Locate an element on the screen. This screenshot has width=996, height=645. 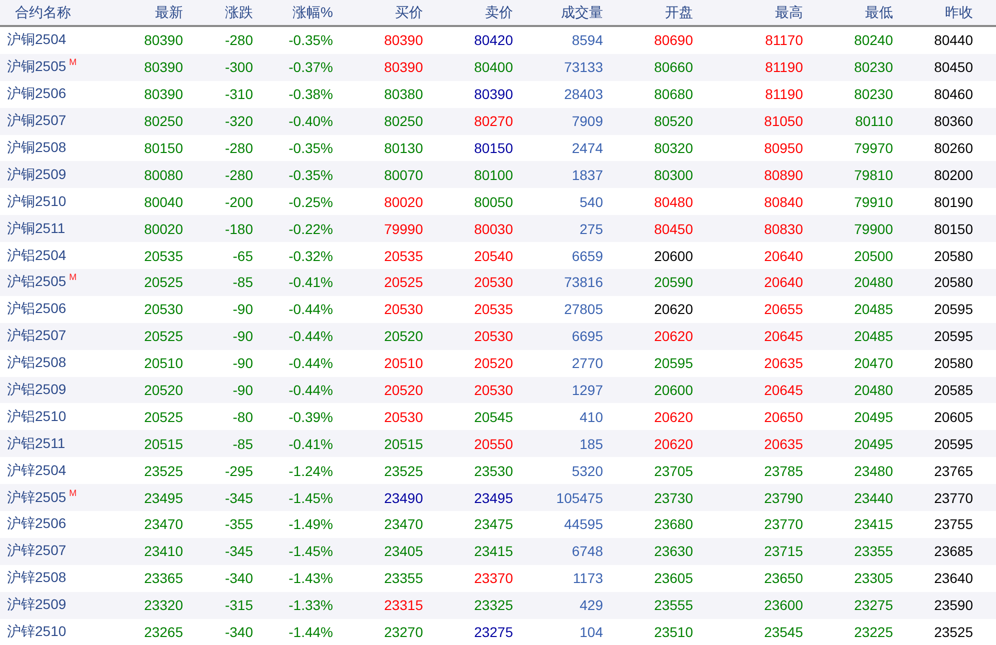
column-header: 最低 is located at coordinates (879, 13).